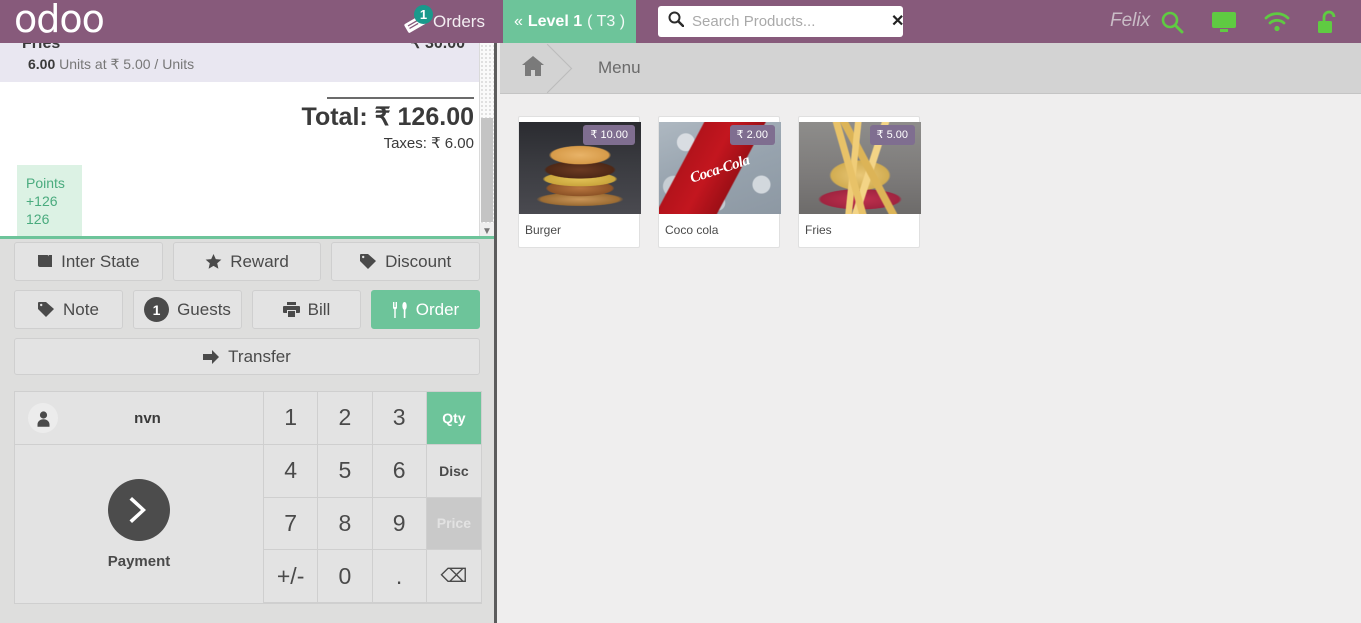 This screenshot has height=623, width=1361. I want to click on table-selector-button: « Level 1 ( T3 ), so click(569, 21).